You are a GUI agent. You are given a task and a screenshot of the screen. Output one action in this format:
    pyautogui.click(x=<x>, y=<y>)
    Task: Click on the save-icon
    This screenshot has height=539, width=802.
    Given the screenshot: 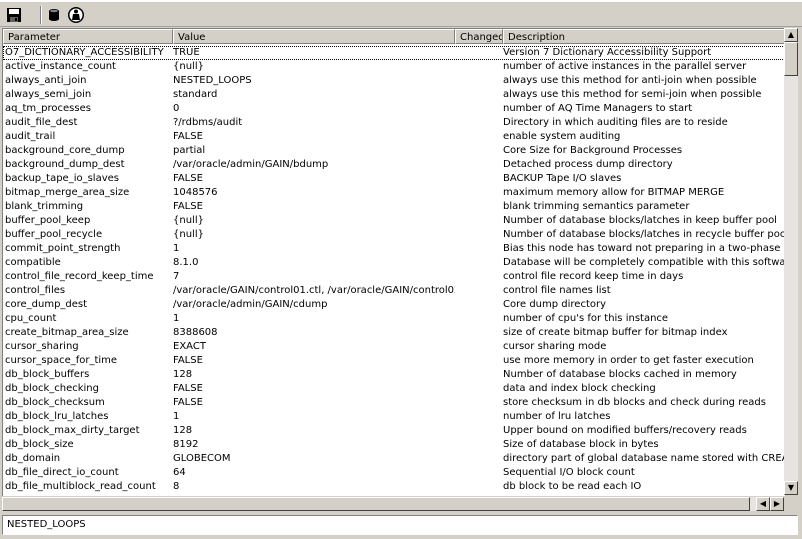 What is the action you would take?
    pyautogui.click(x=14, y=15)
    